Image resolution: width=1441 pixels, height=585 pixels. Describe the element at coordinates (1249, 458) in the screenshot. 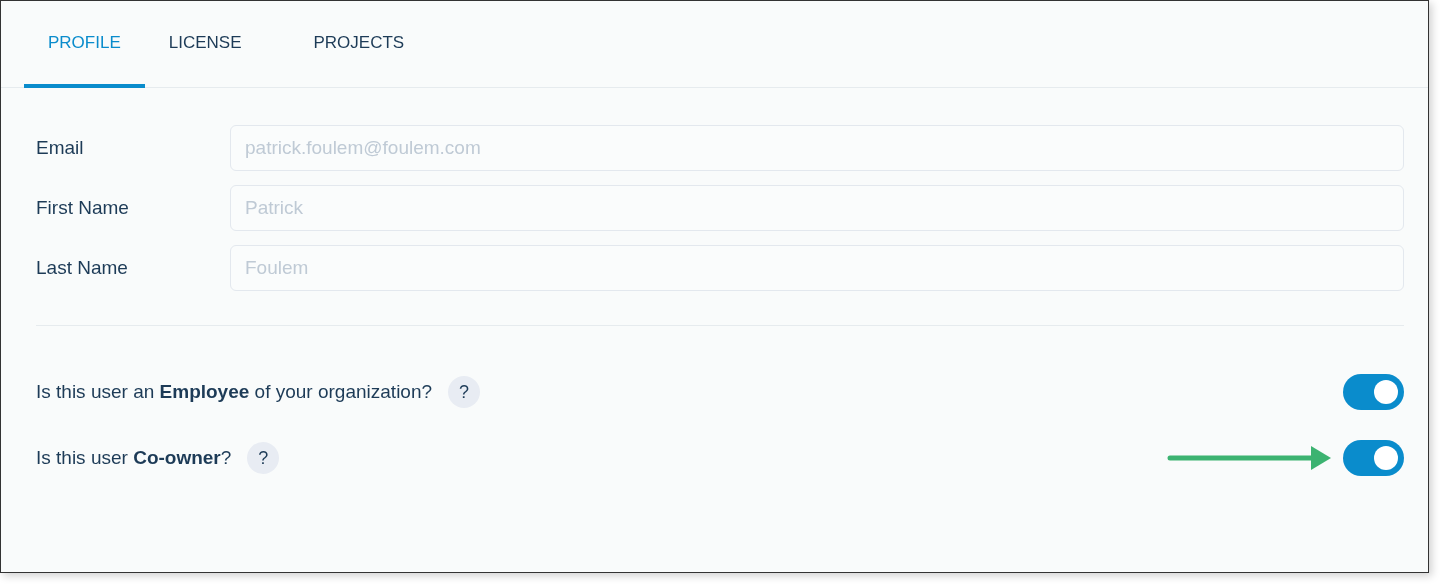

I see `arrow-icon` at that location.